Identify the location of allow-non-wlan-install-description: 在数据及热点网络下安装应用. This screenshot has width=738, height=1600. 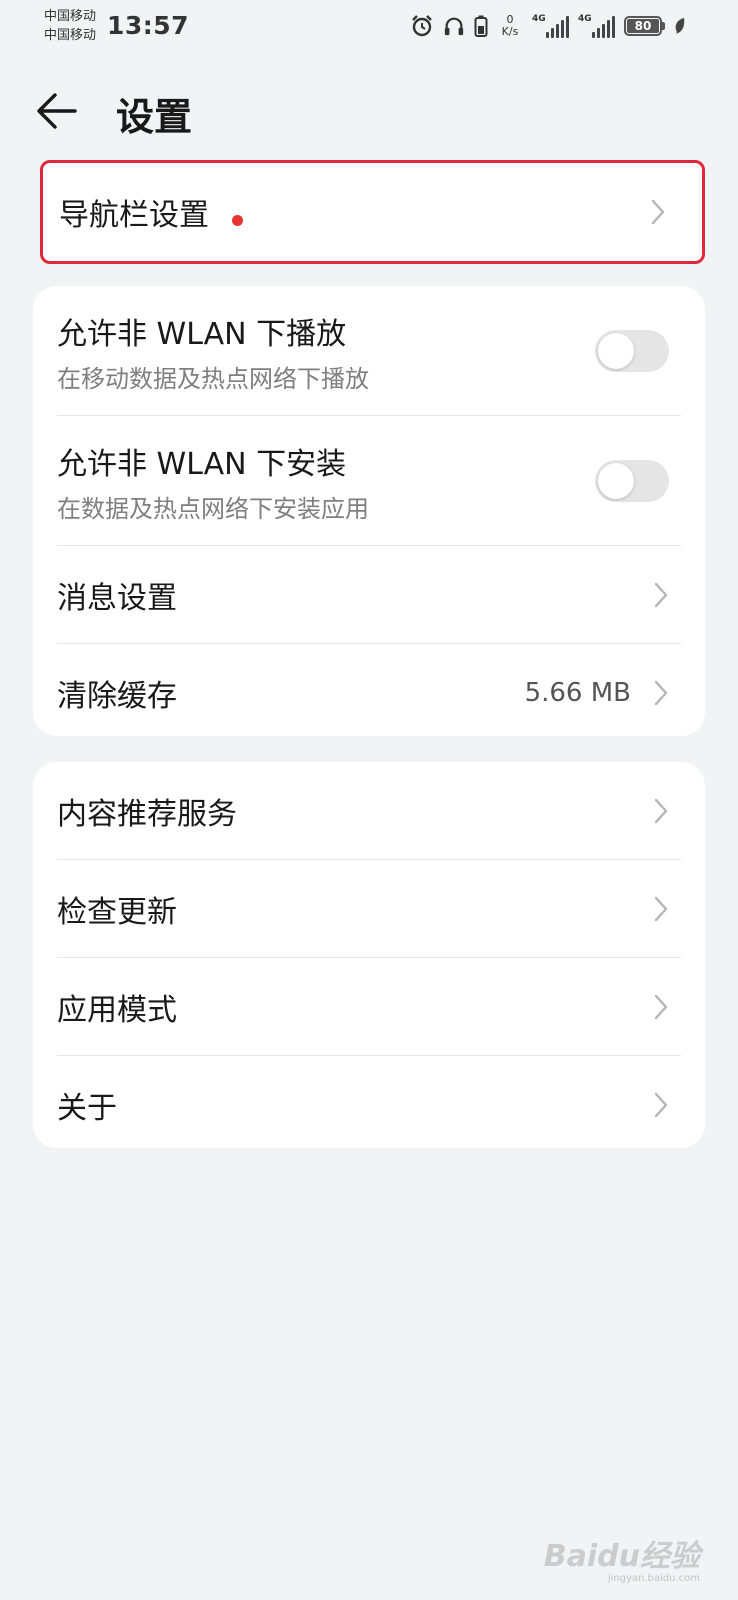
(213, 508).